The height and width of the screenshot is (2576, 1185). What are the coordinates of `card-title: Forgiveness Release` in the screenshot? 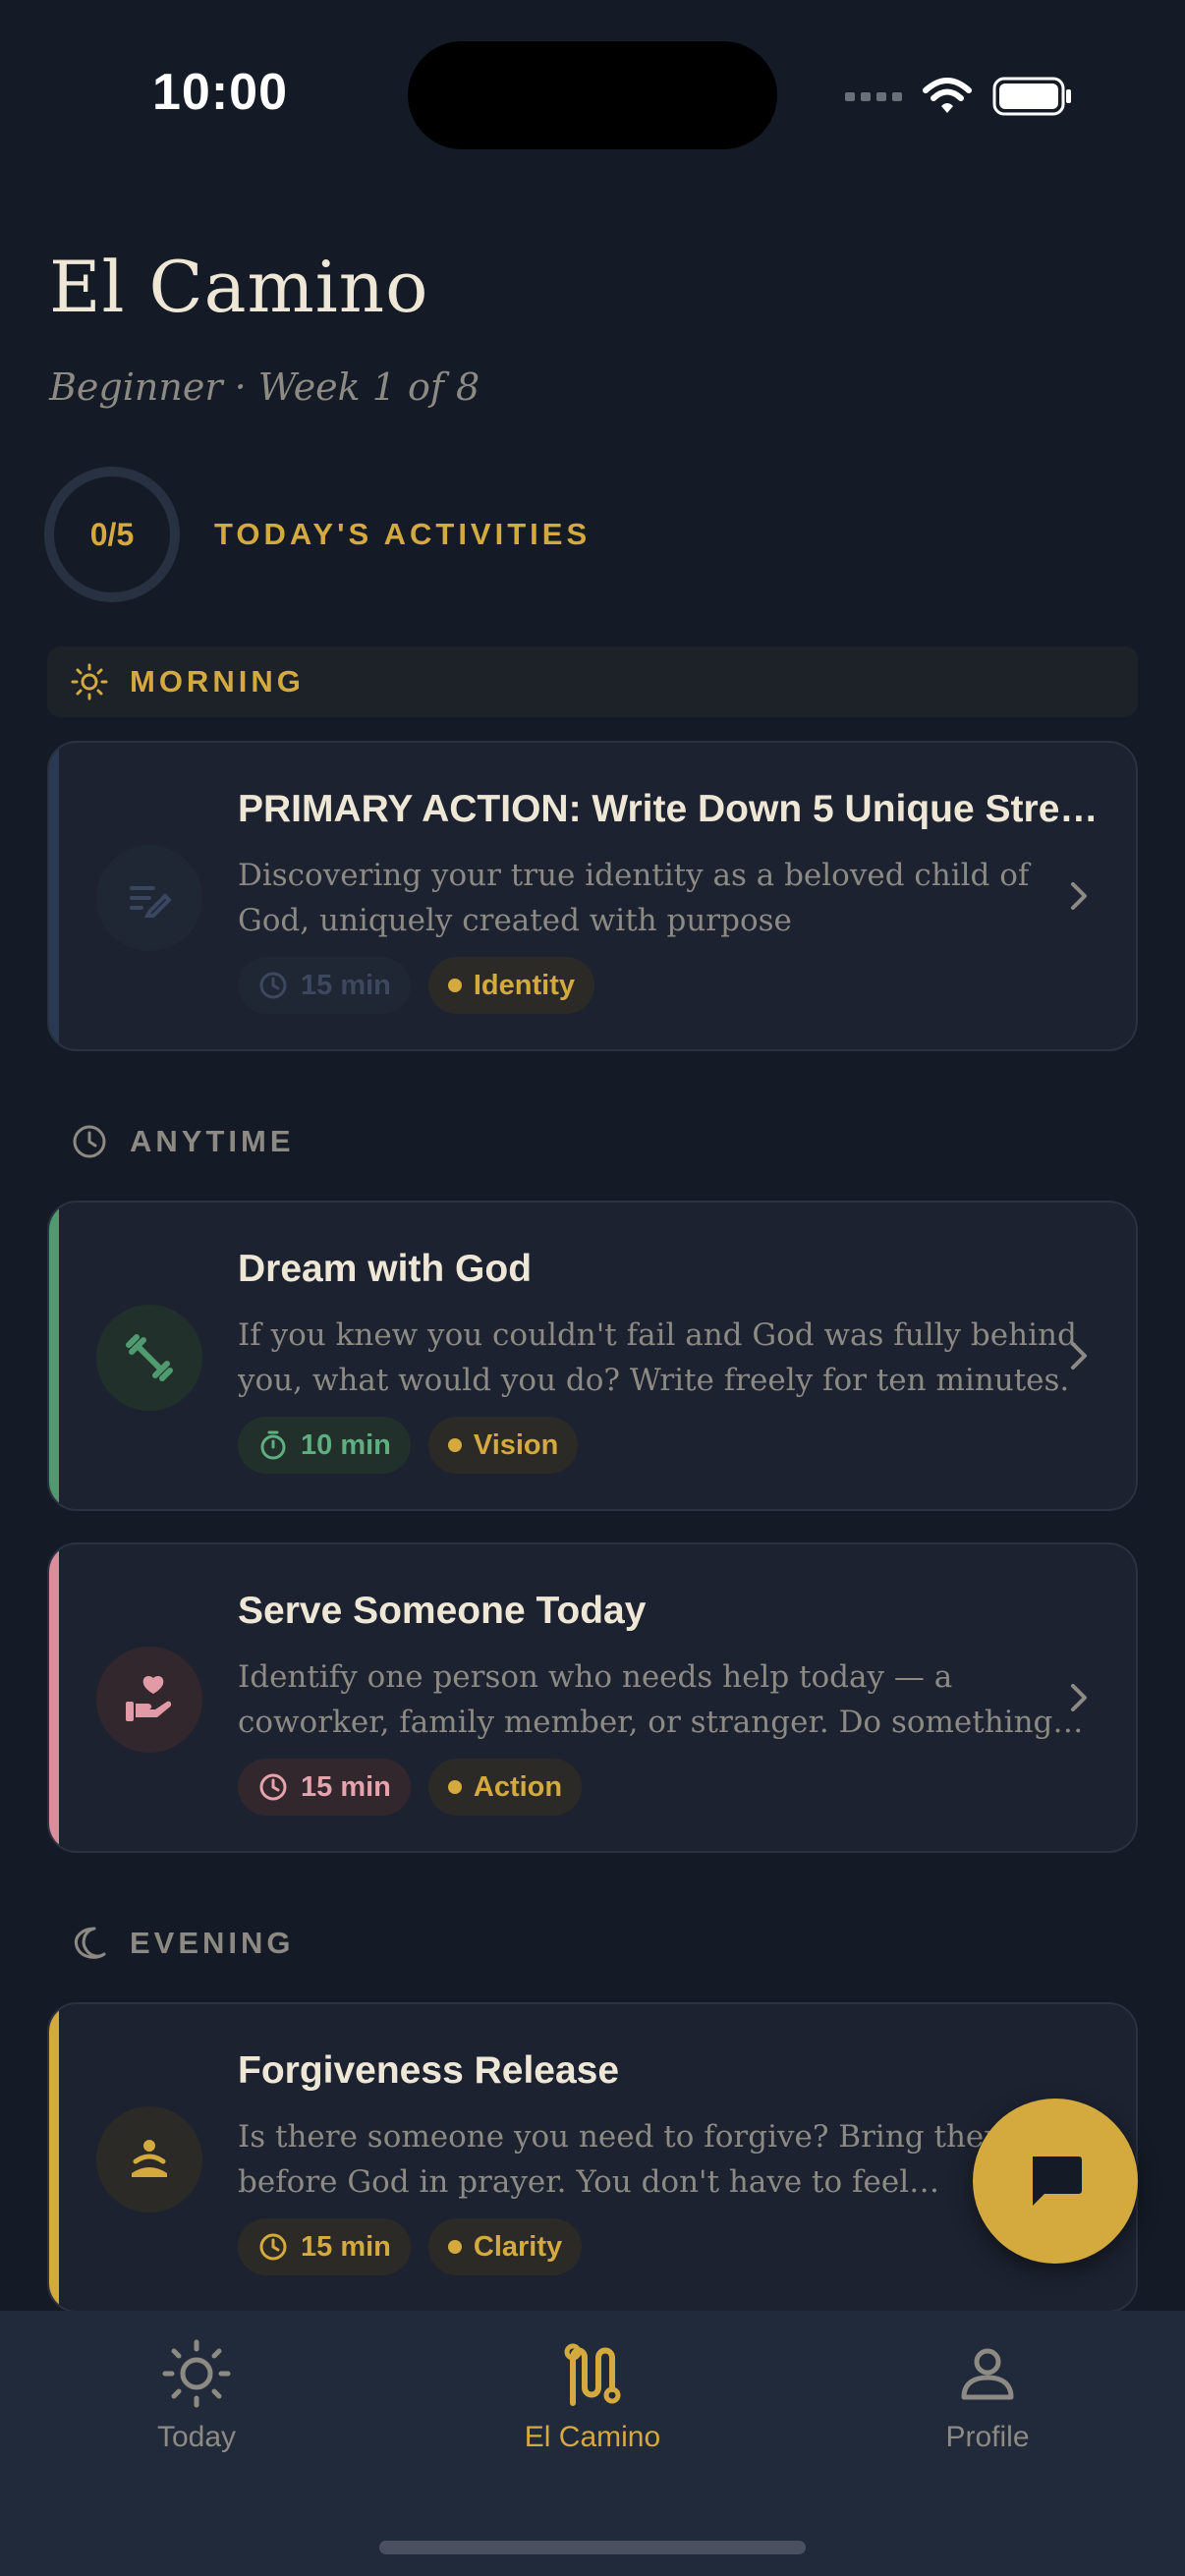 It's located at (429, 2070).